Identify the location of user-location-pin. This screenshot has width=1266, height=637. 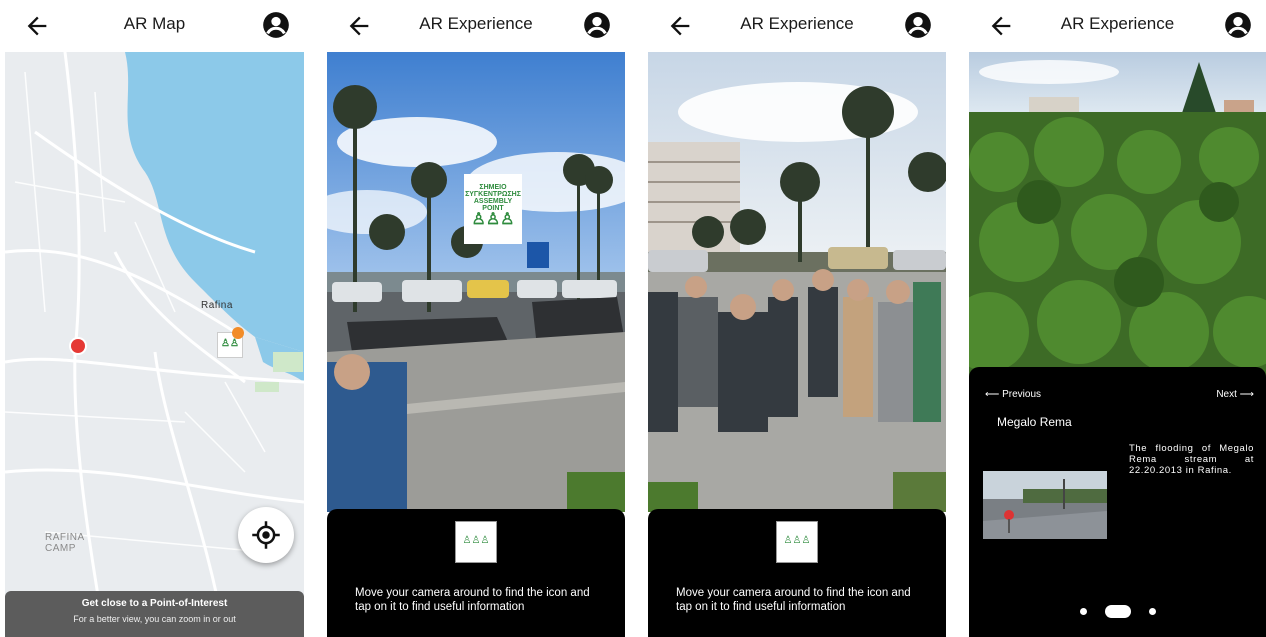
(78, 346).